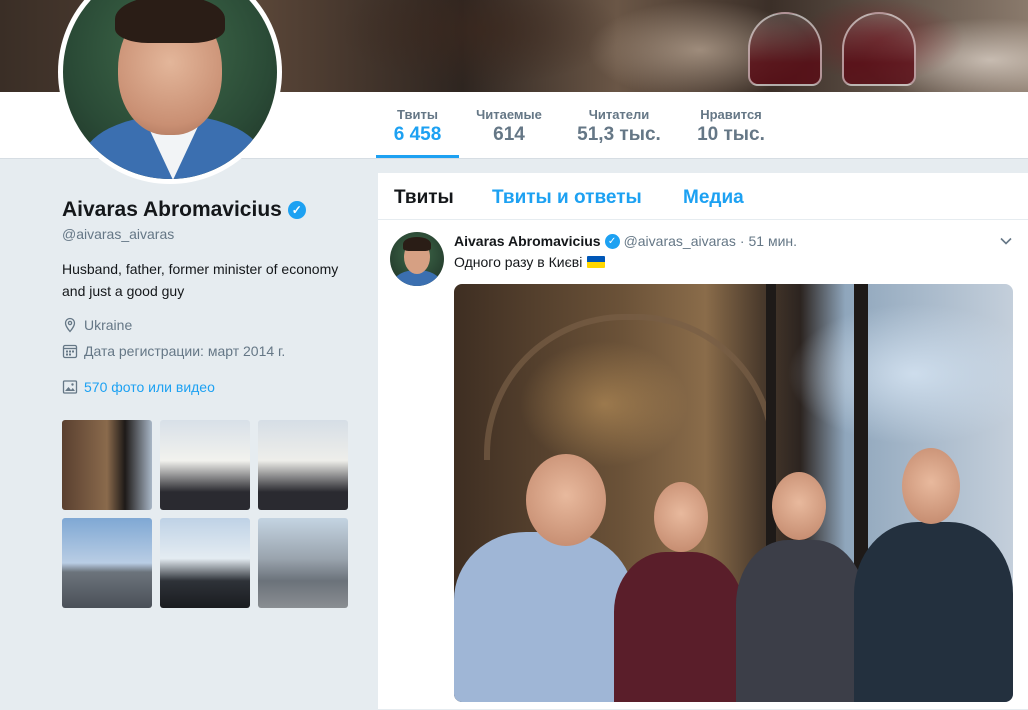 The height and width of the screenshot is (710, 1028). I want to click on profile-avatar, so click(170, 92).